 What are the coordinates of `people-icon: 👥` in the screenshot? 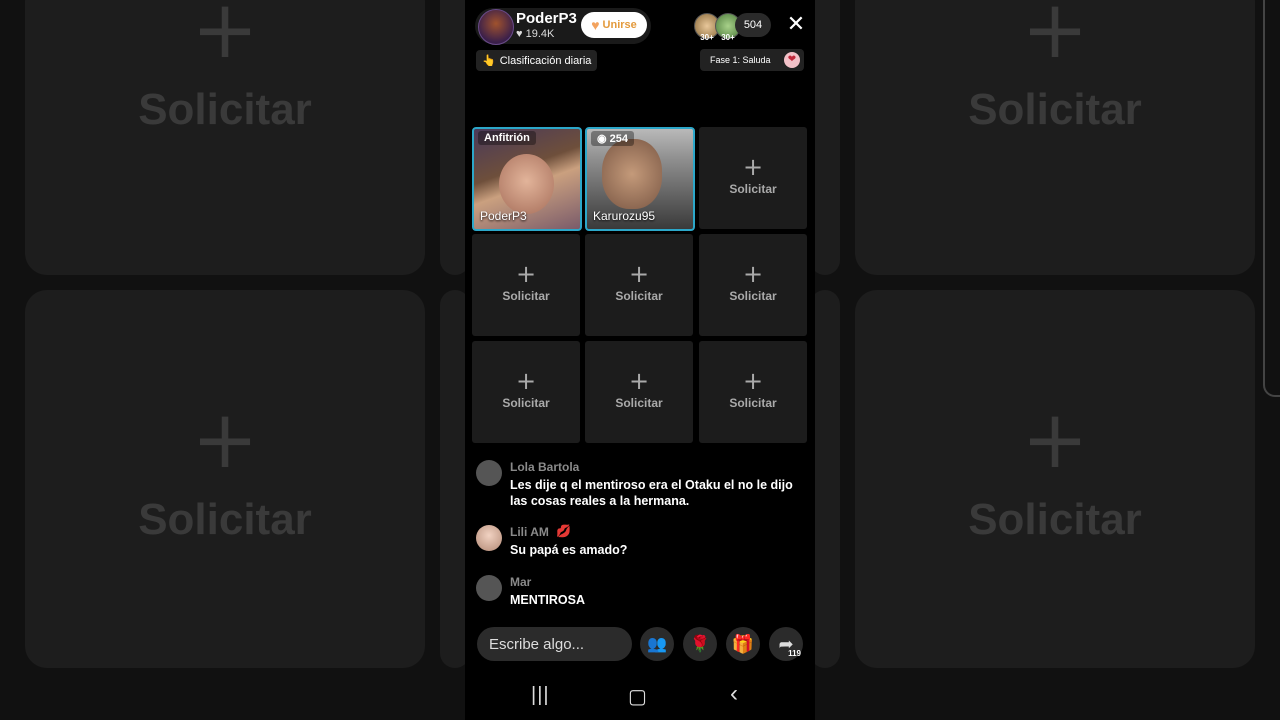 It's located at (657, 644).